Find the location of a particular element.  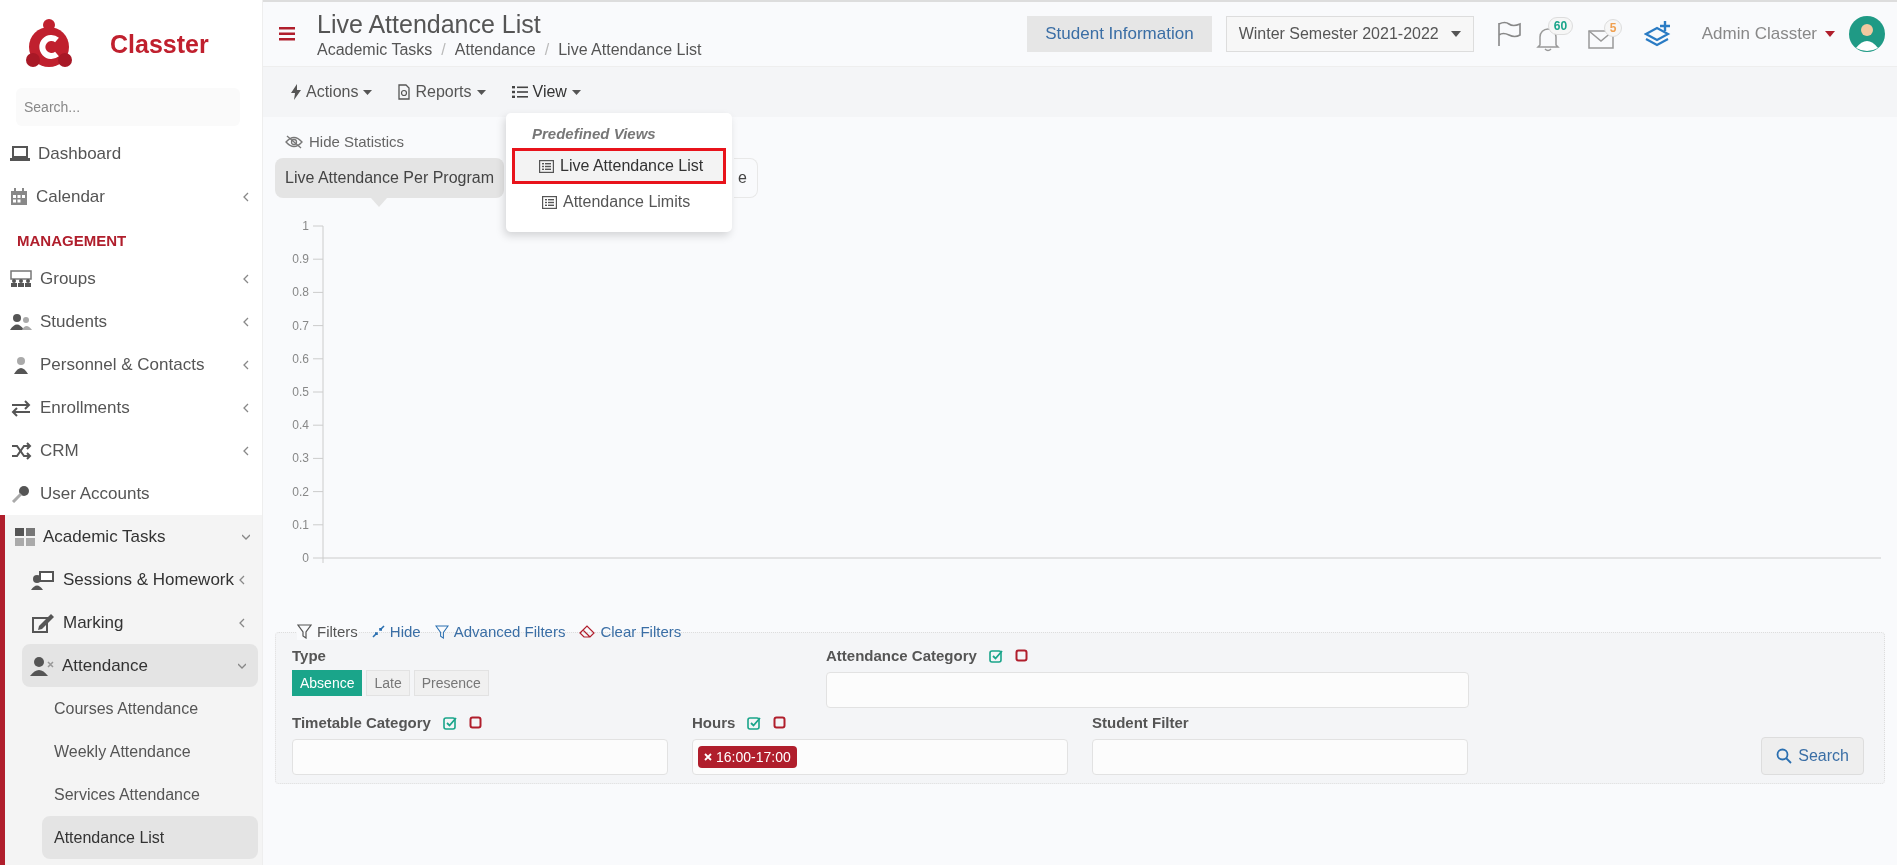

edit-icon is located at coordinates (43, 622).